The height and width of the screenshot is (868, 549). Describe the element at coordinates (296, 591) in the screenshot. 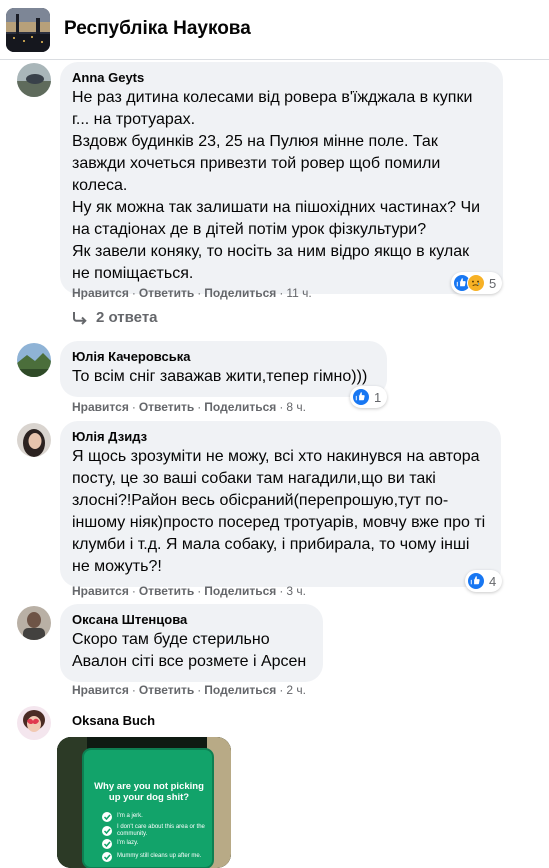

I see `comment-time: 3 ч.` at that location.